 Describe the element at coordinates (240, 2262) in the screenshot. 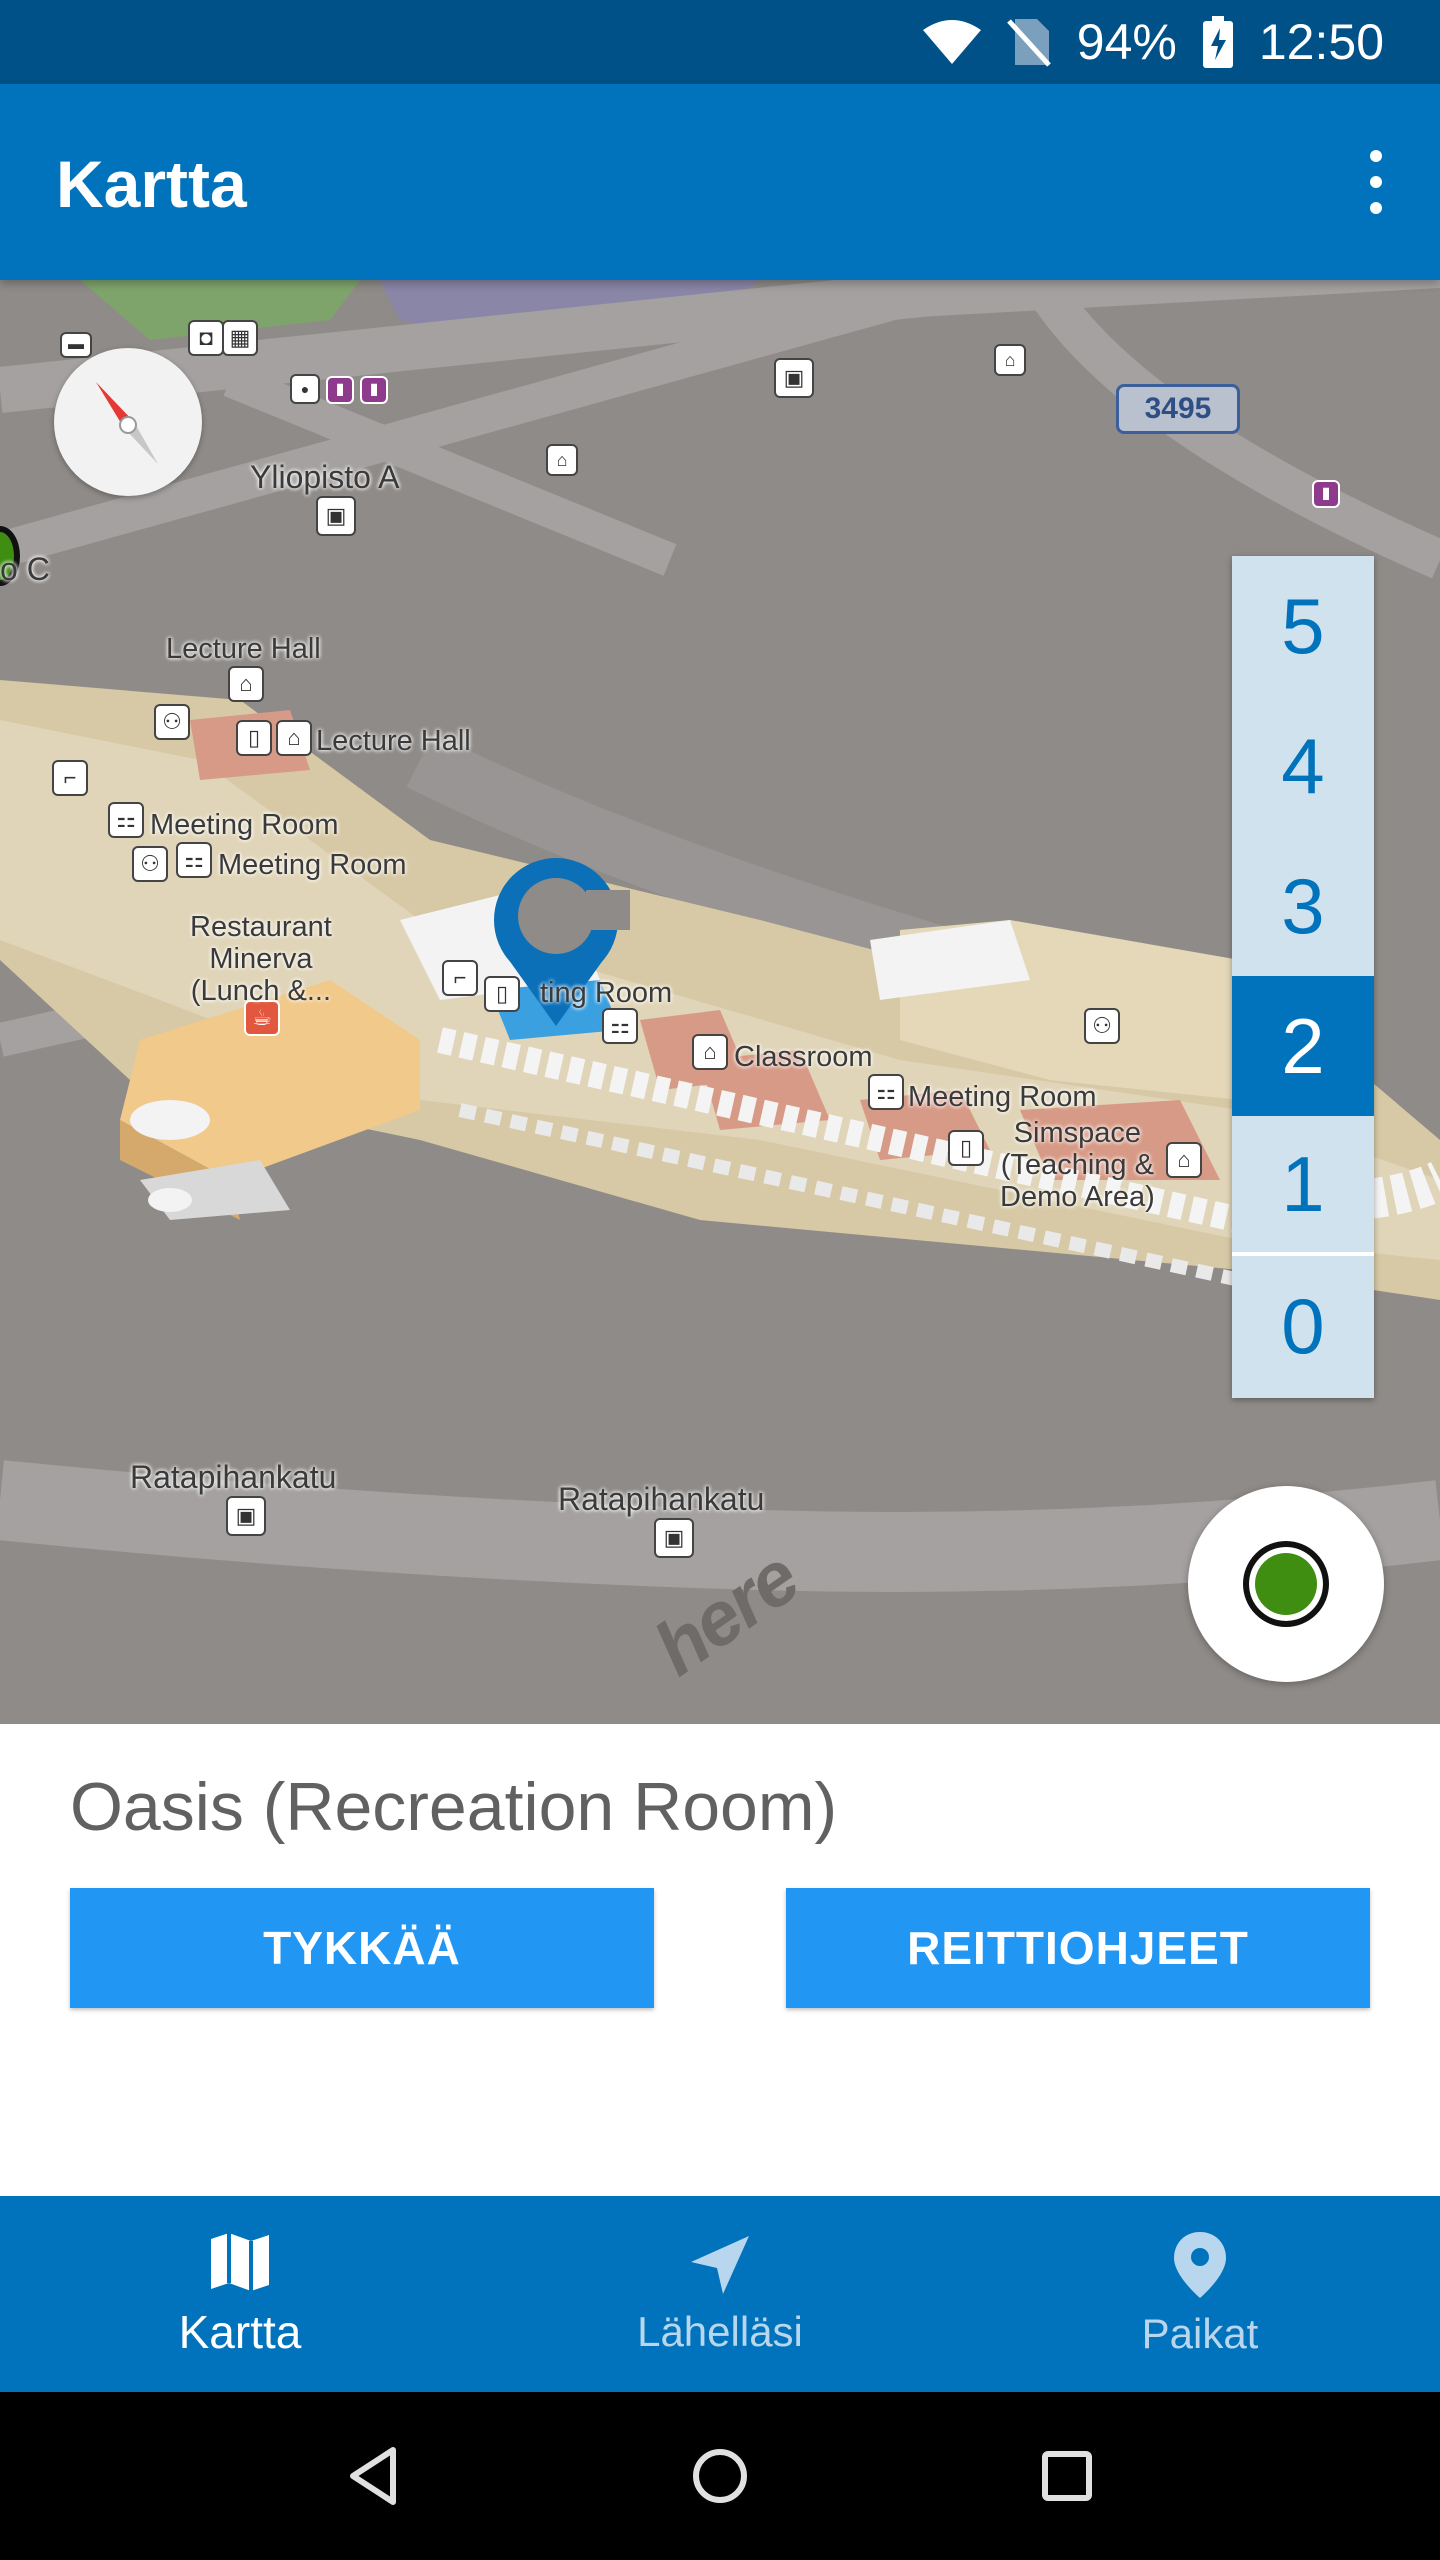

I see `map-icon` at that location.